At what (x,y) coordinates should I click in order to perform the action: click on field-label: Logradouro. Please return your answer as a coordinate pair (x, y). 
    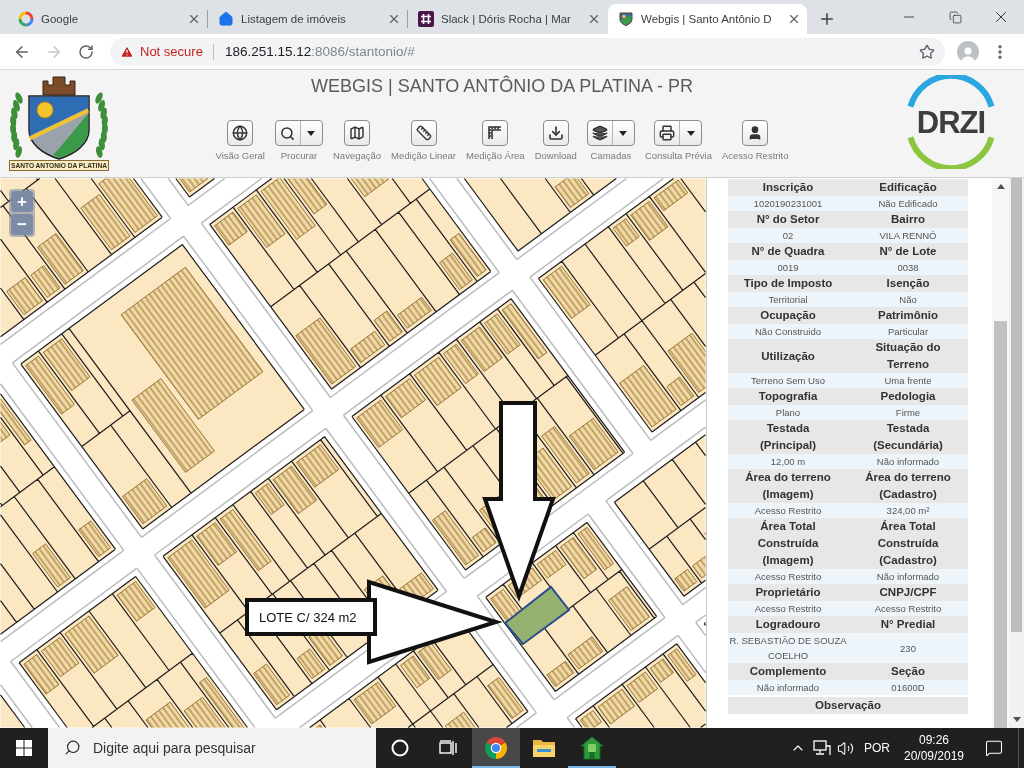
    Looking at the image, I should click on (788, 624).